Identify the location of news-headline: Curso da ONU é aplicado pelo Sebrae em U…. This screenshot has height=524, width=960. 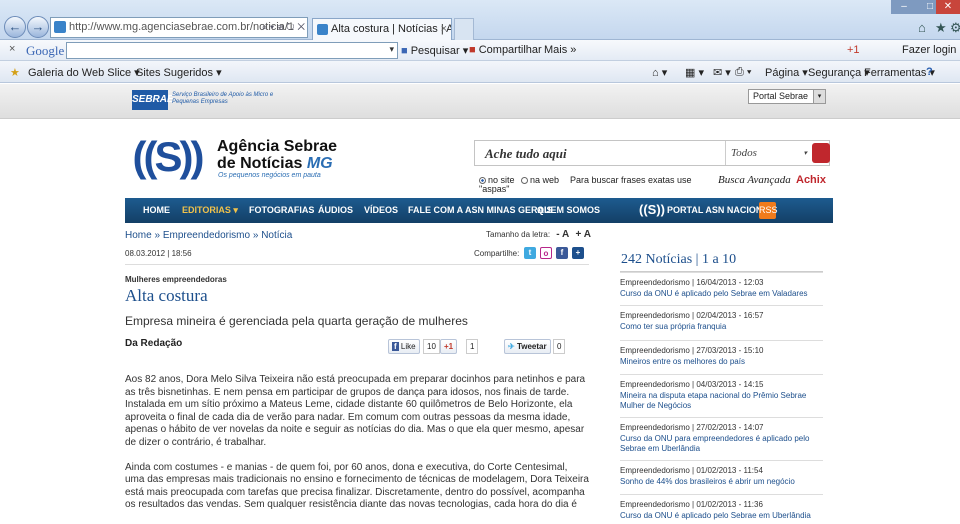
(721, 516).